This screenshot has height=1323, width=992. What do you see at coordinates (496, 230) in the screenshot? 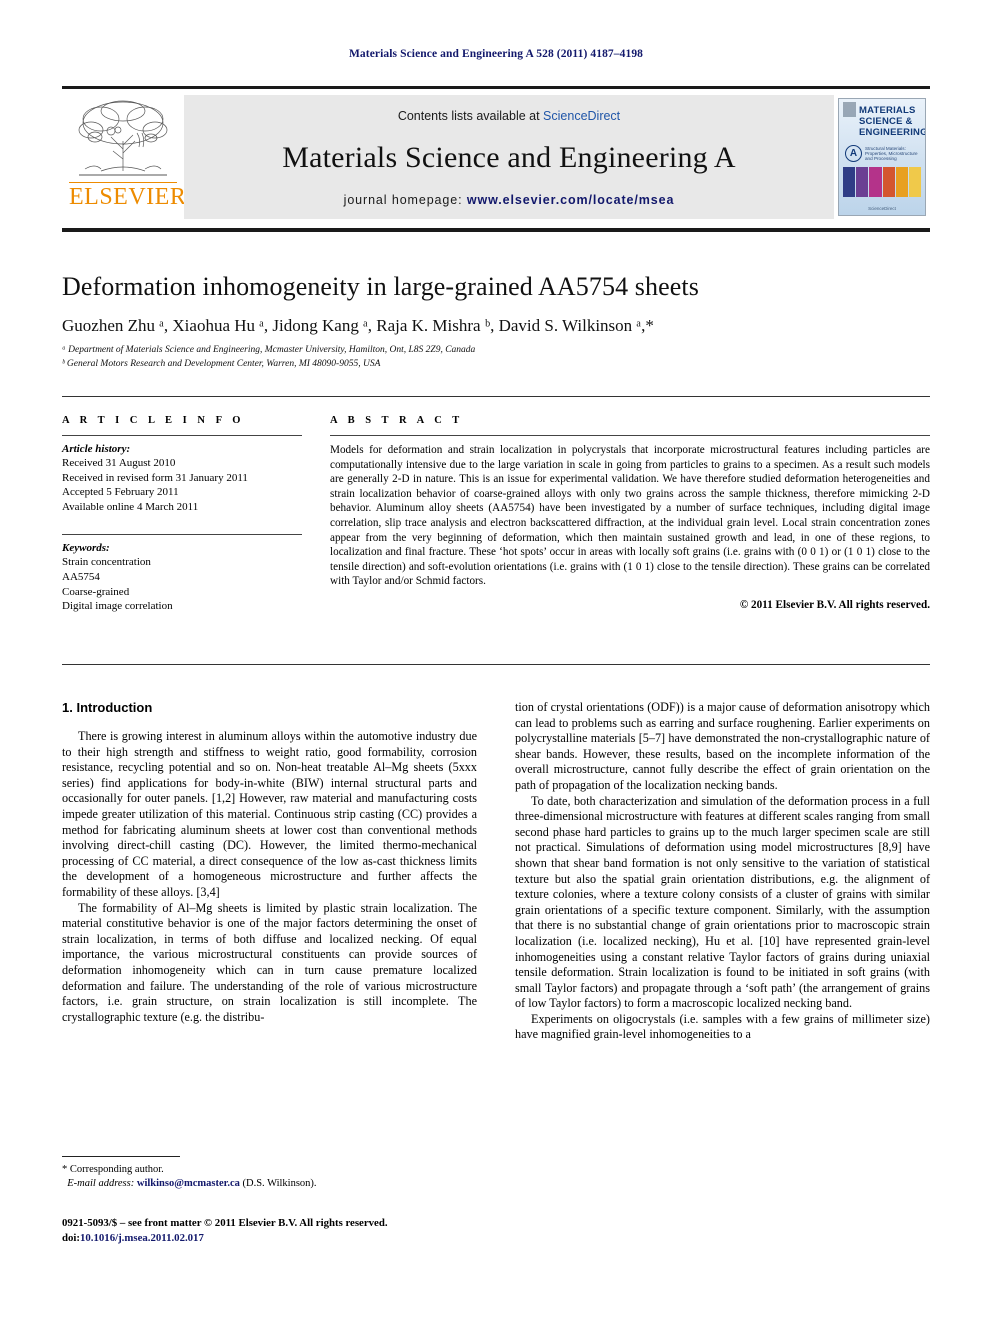
I see `masthead-bottom-rule` at bounding box center [496, 230].